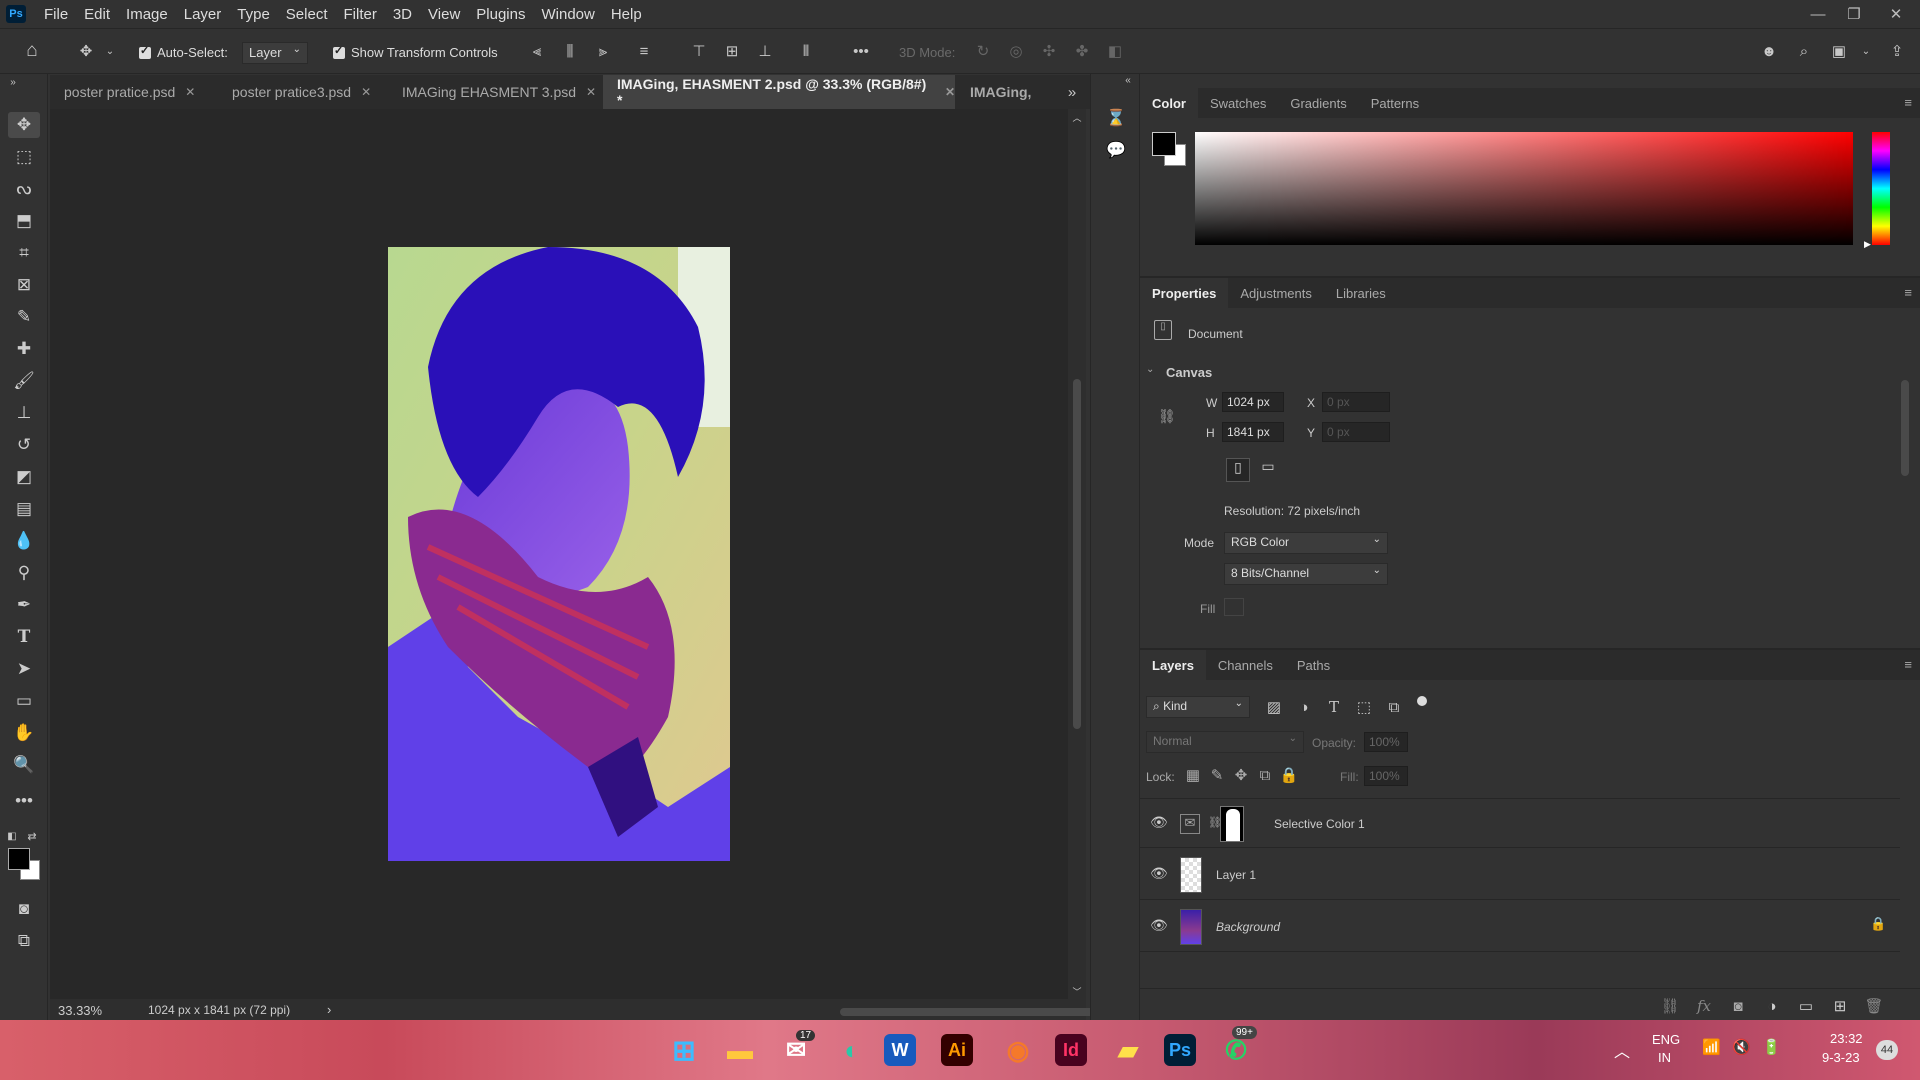 This screenshot has width=1920, height=1080. I want to click on learn-icon: ☻, so click(1769, 51).